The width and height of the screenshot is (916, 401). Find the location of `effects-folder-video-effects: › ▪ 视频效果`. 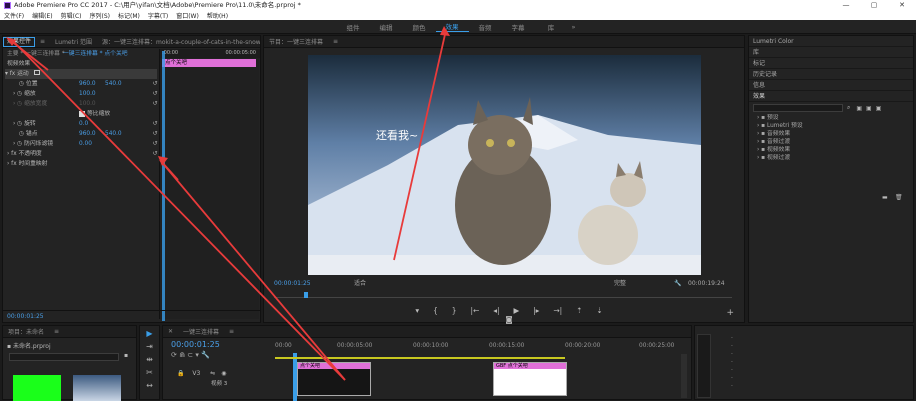

effects-folder-video-effects: › ▪ 视频效果 is located at coordinates (831, 150).